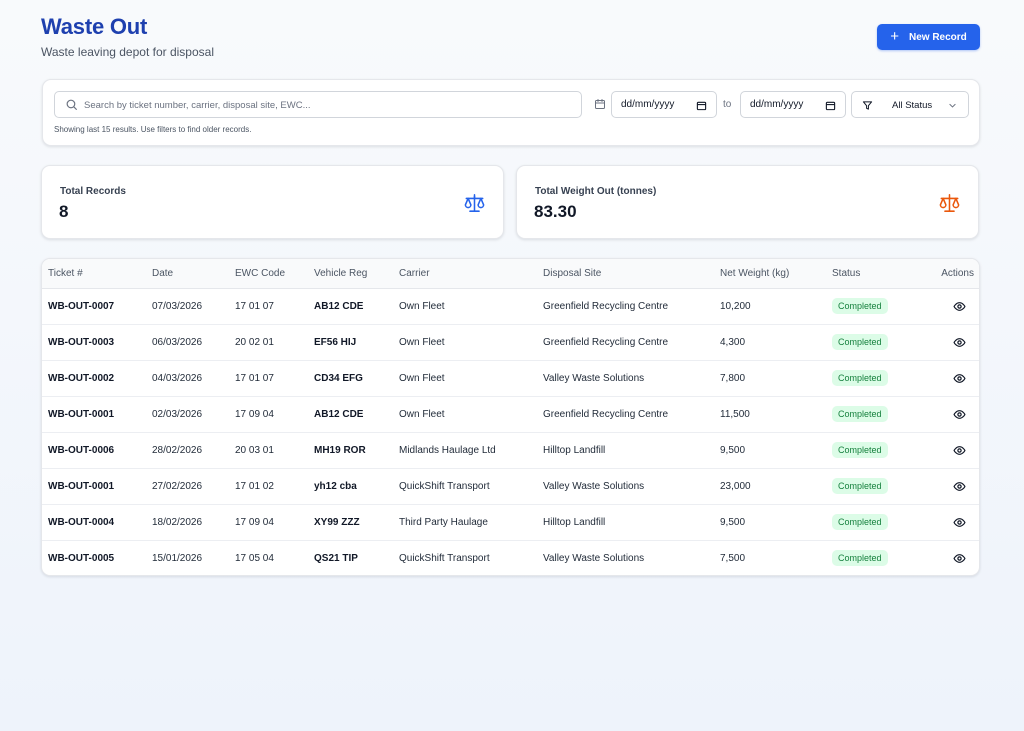 Image resolution: width=1024 pixels, height=731 pixels. Describe the element at coordinates (177, 558) in the screenshot. I see `cell-date: 15/01/2026` at that location.